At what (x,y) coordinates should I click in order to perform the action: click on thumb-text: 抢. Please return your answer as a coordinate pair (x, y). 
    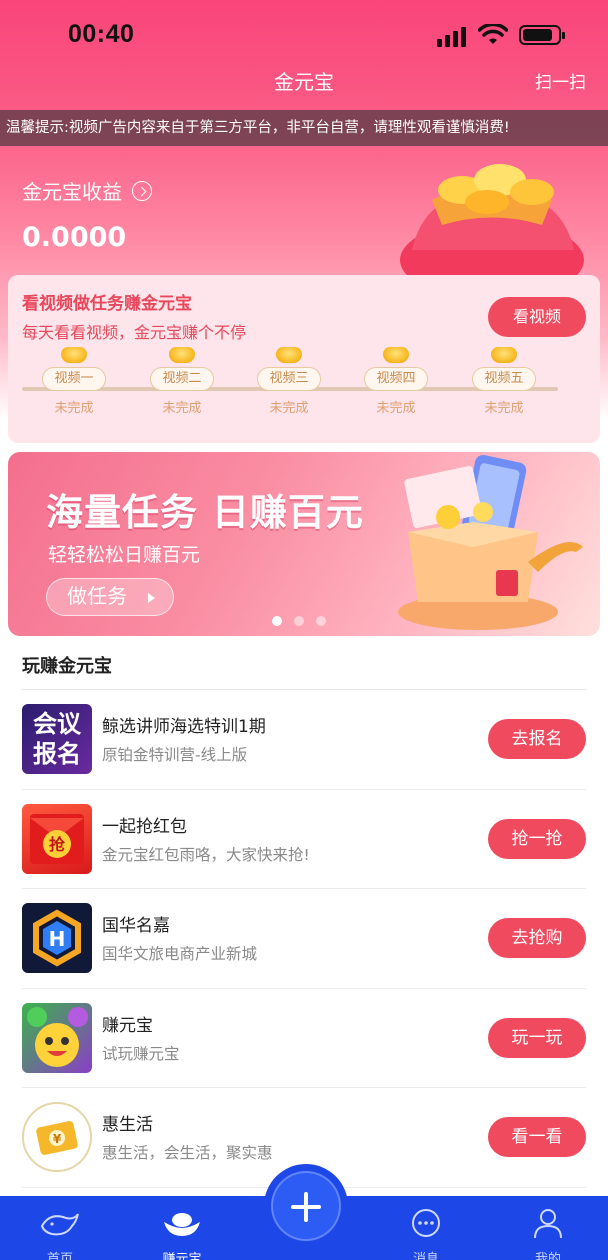
    Looking at the image, I should click on (57, 844).